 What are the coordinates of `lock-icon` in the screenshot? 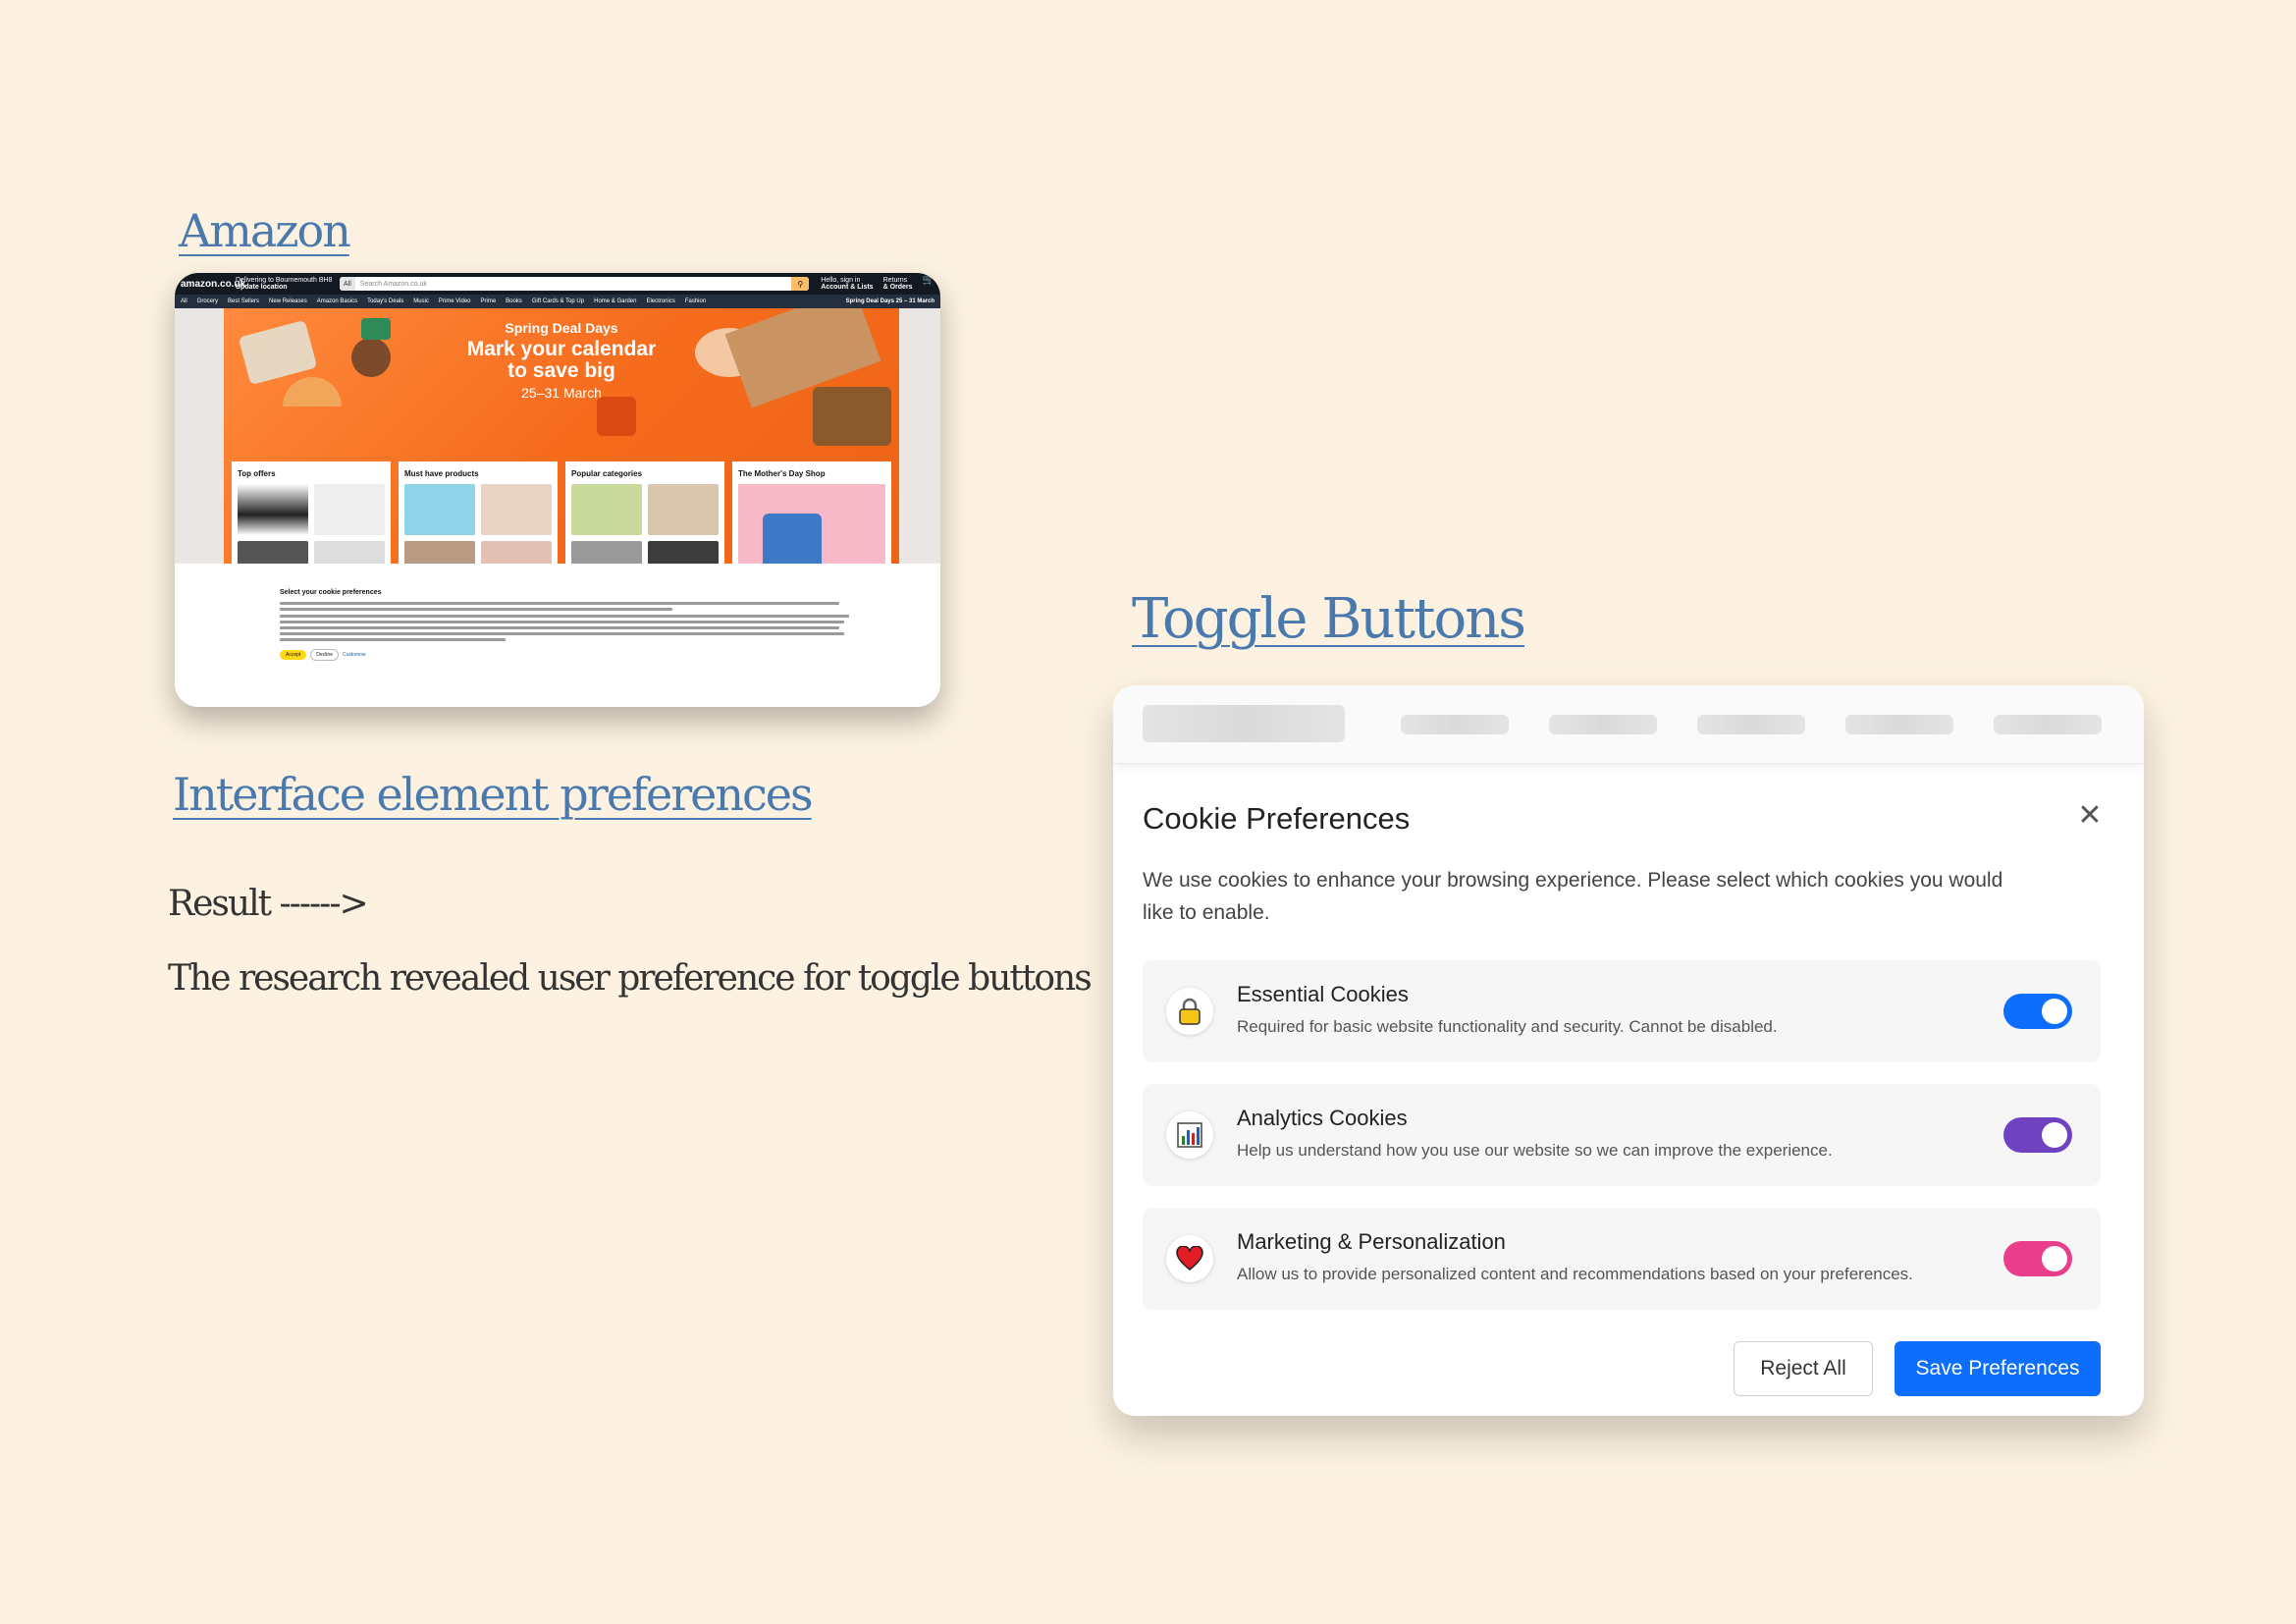 It's located at (1189, 1011).